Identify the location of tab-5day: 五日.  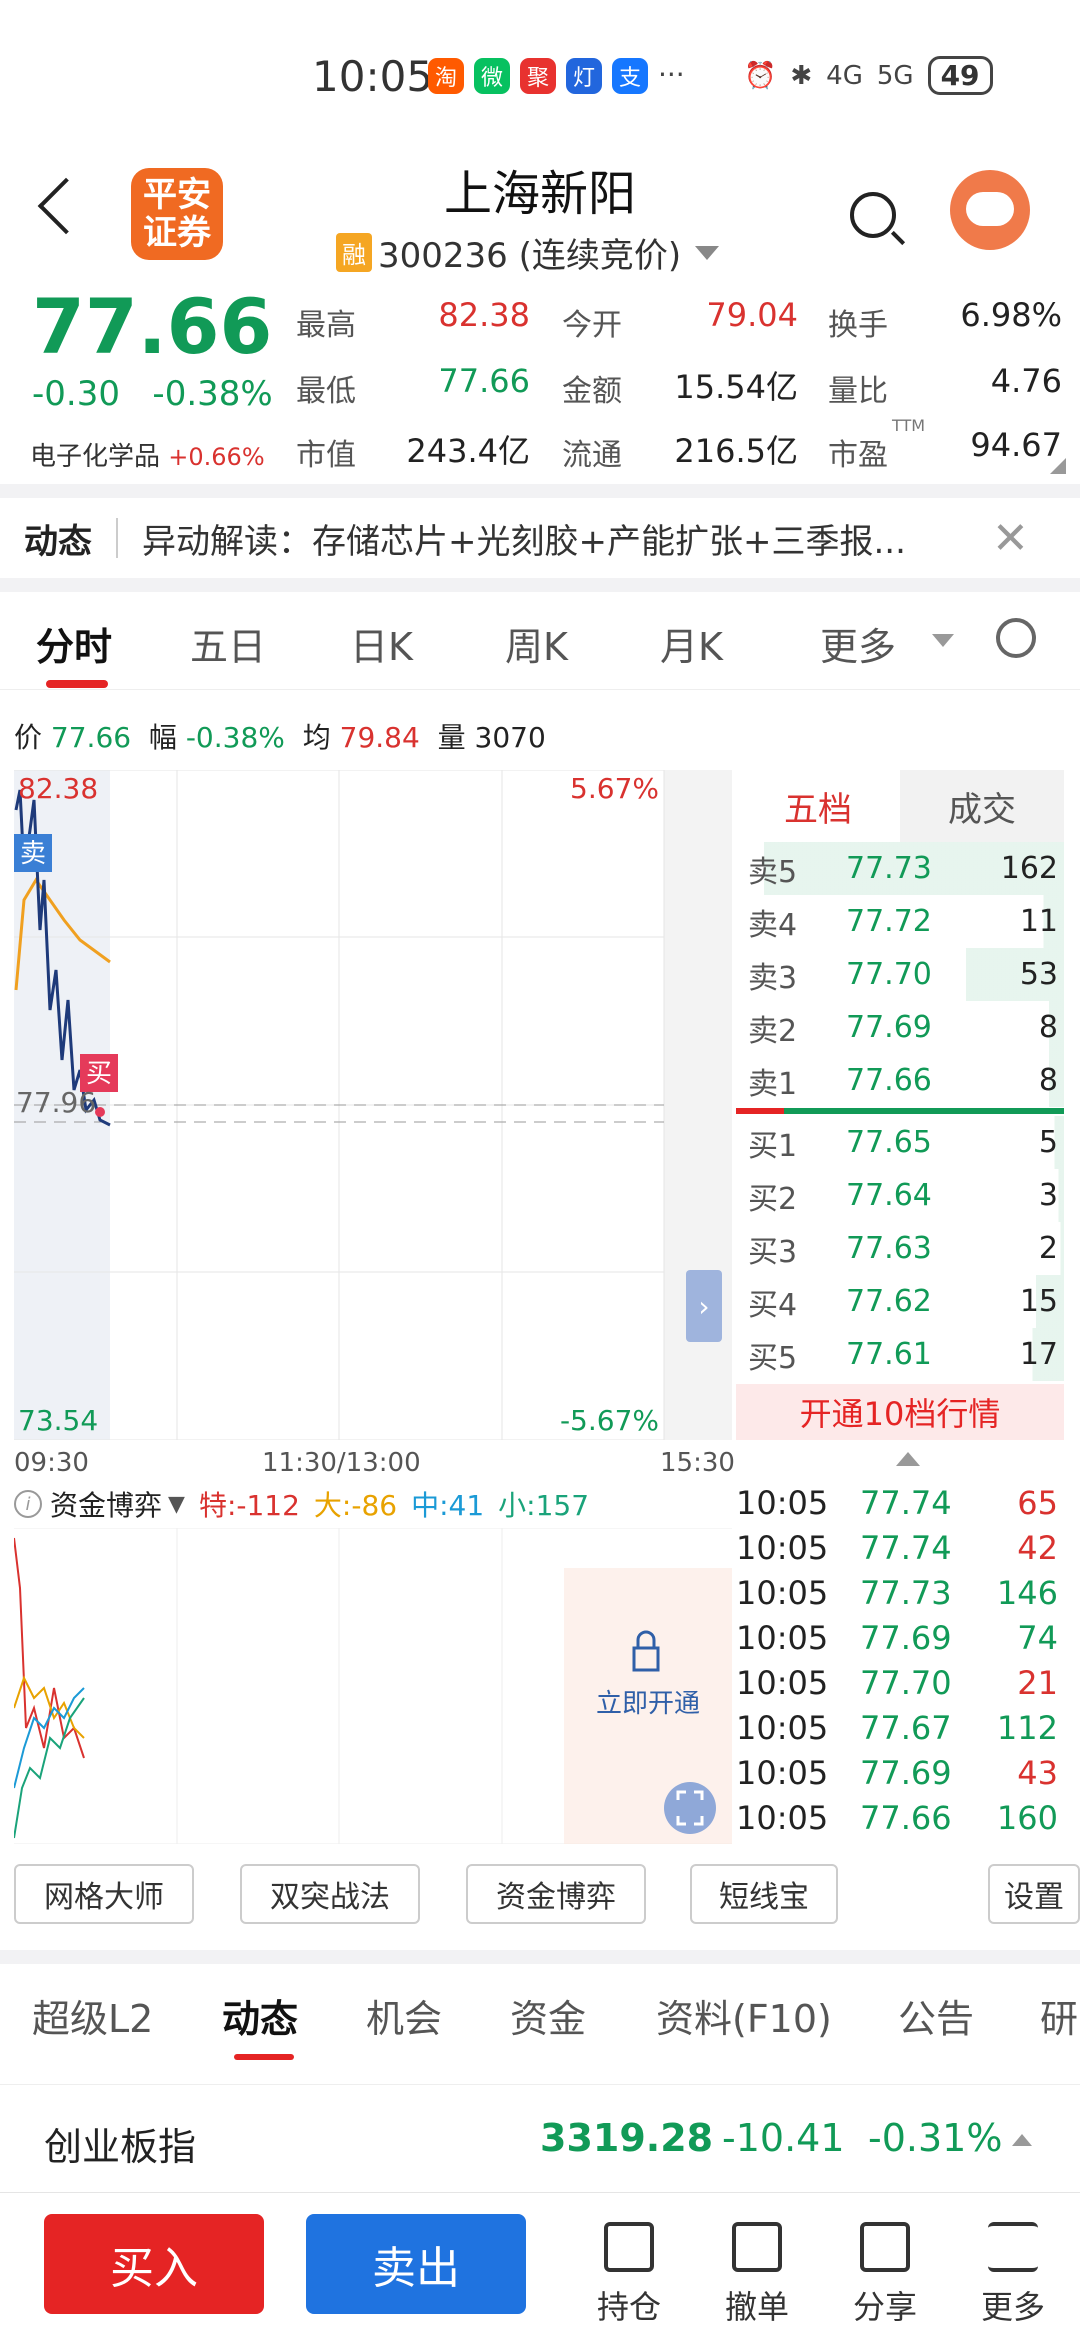
(228, 643).